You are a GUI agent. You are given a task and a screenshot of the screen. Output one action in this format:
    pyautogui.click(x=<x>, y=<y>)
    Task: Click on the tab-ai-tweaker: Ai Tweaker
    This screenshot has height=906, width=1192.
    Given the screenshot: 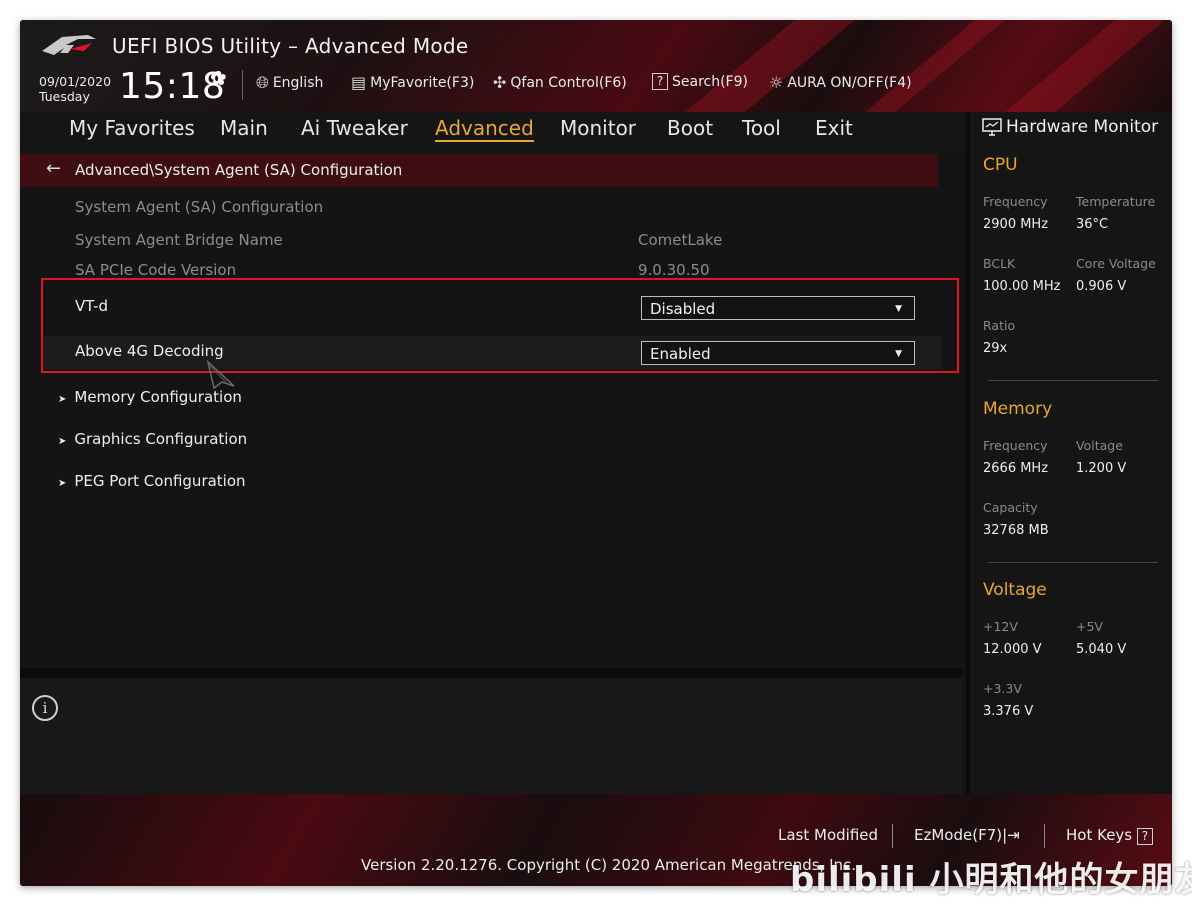 What is the action you would take?
    pyautogui.click(x=354, y=128)
    